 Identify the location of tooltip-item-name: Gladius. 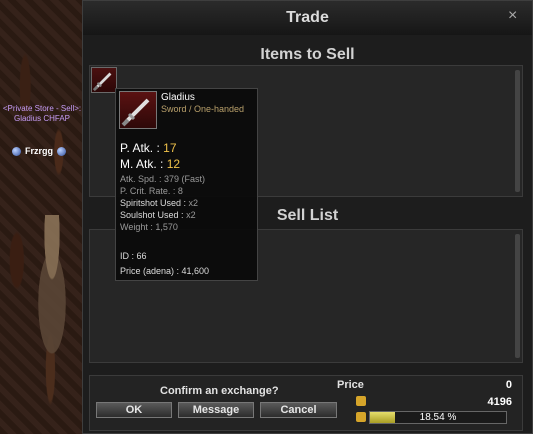
(178, 97).